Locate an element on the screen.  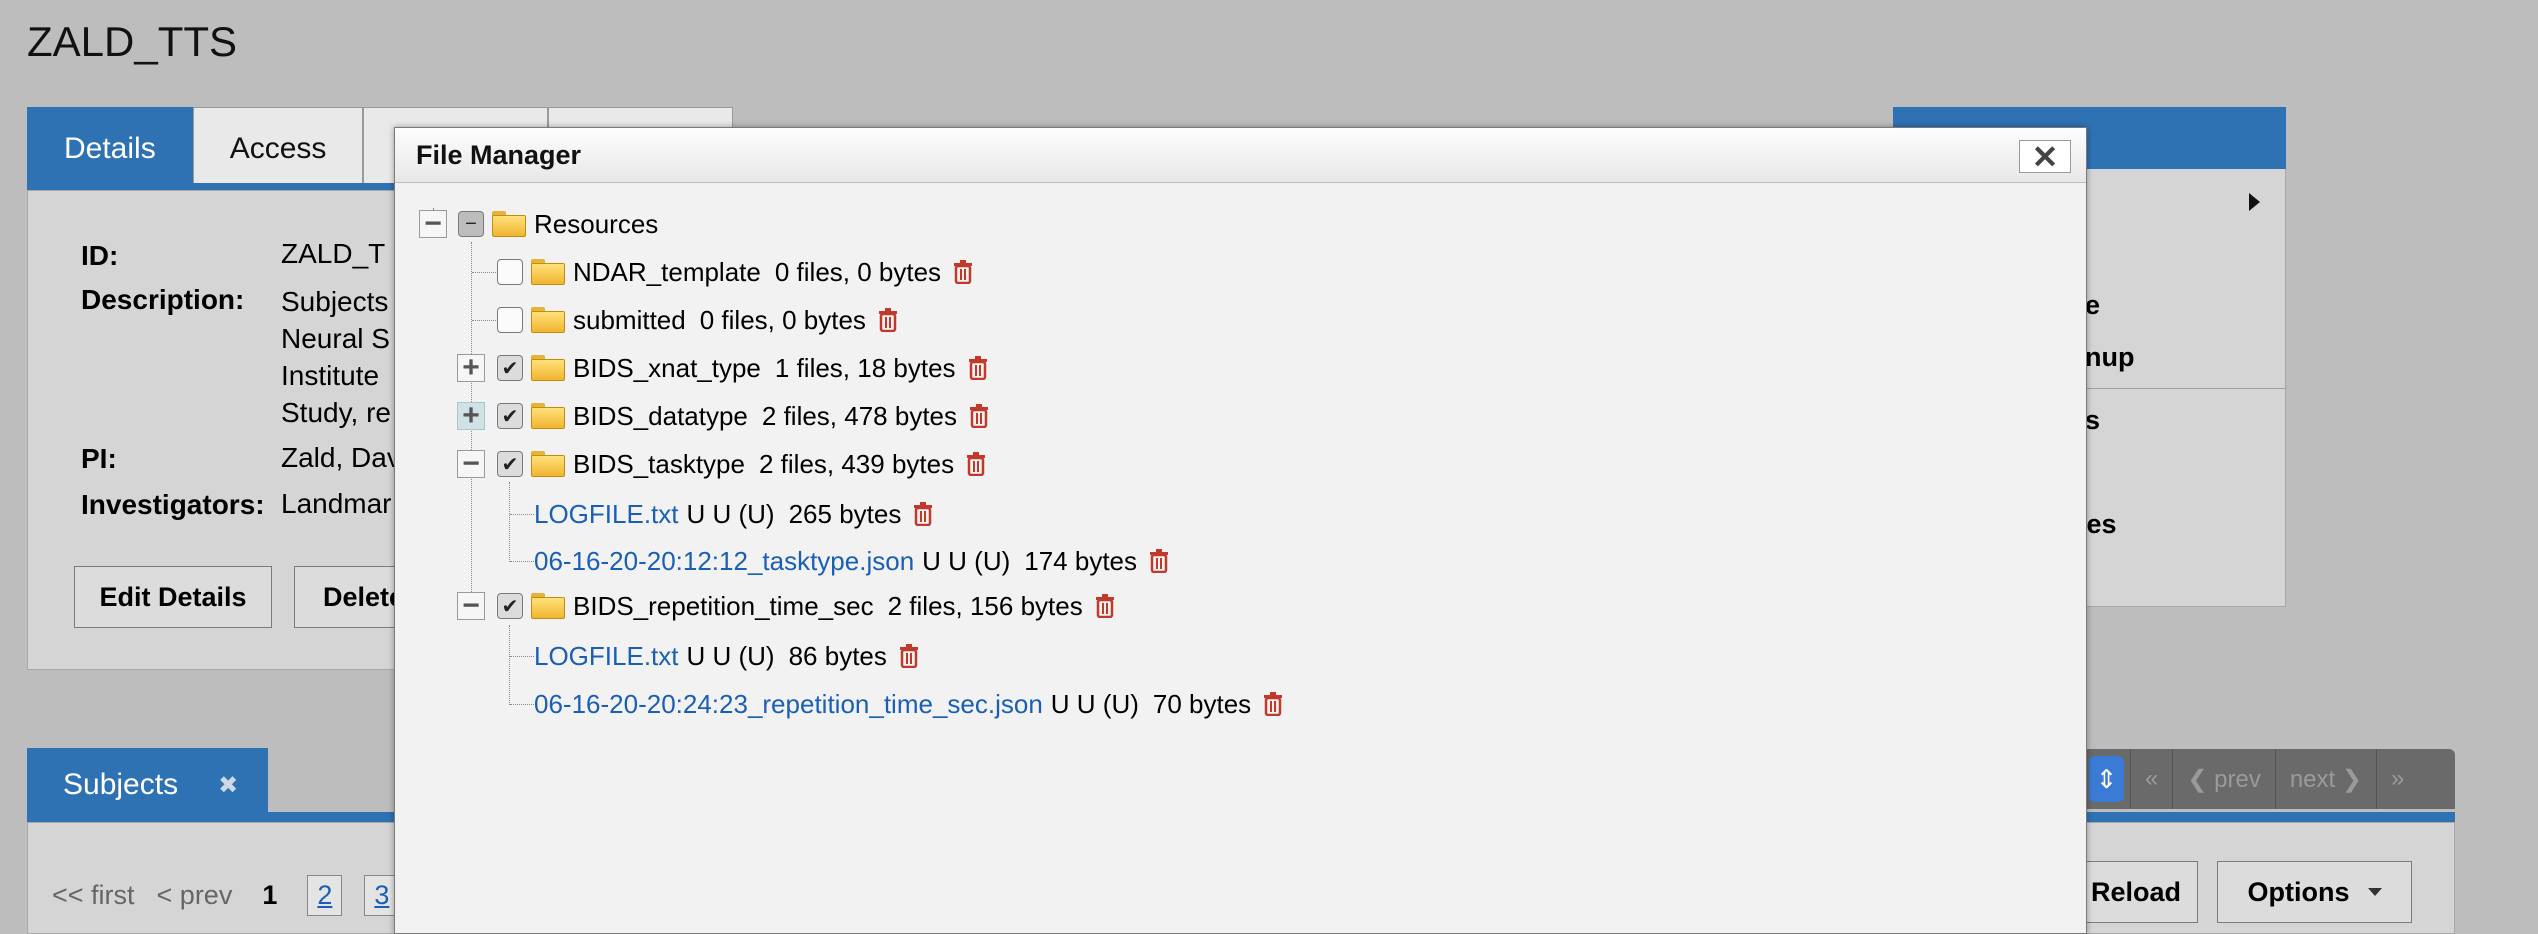
pager-right: ⇕ « ❮ prev next ❯ » is located at coordinates (2269, 779).